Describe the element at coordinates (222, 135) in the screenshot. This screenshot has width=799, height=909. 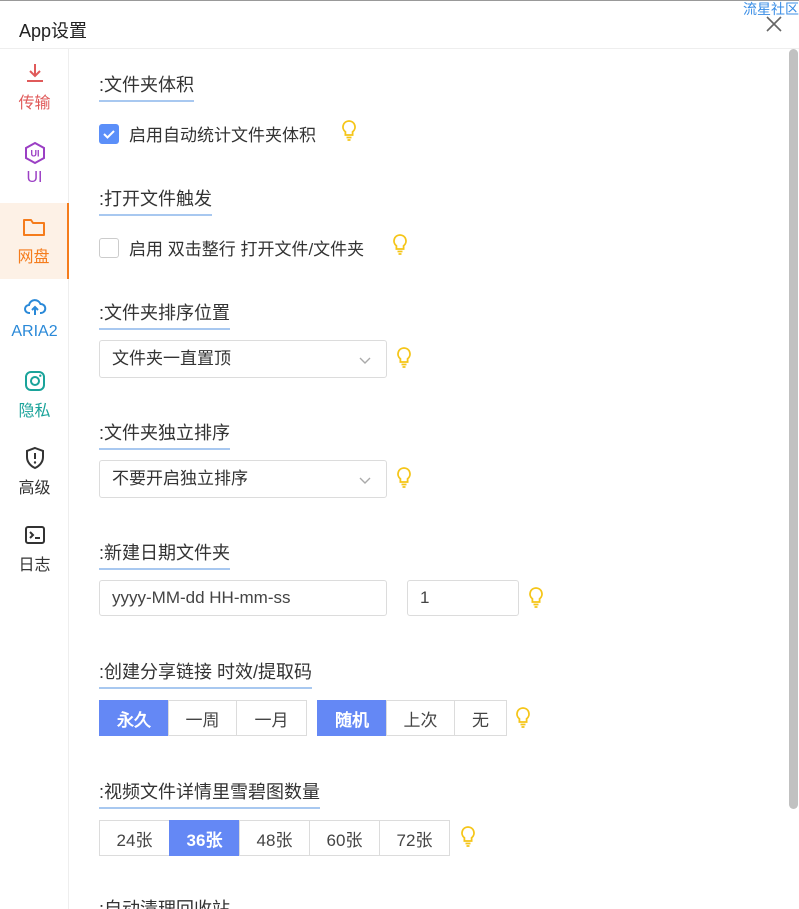
I see `auto-folder-size-label: 启用自动统计文件夹体积` at that location.